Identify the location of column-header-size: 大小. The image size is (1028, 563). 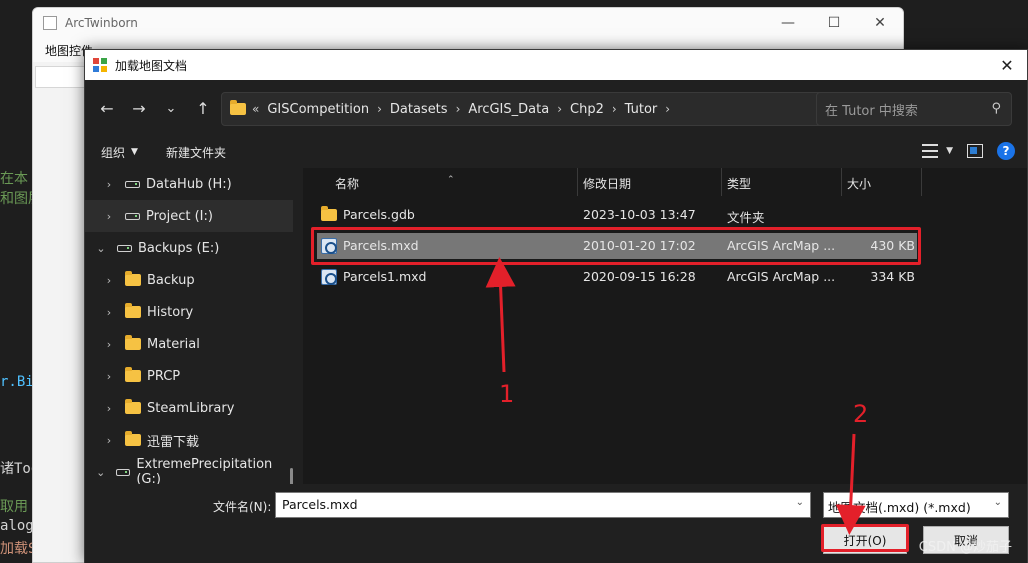
(859, 183).